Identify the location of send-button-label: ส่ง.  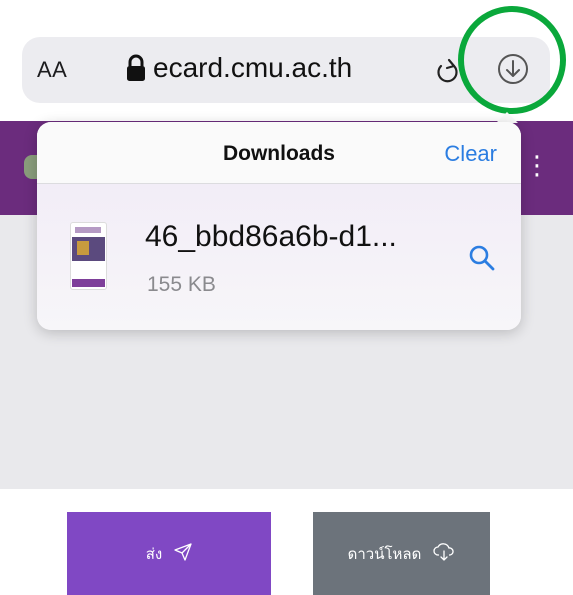
(154, 553).